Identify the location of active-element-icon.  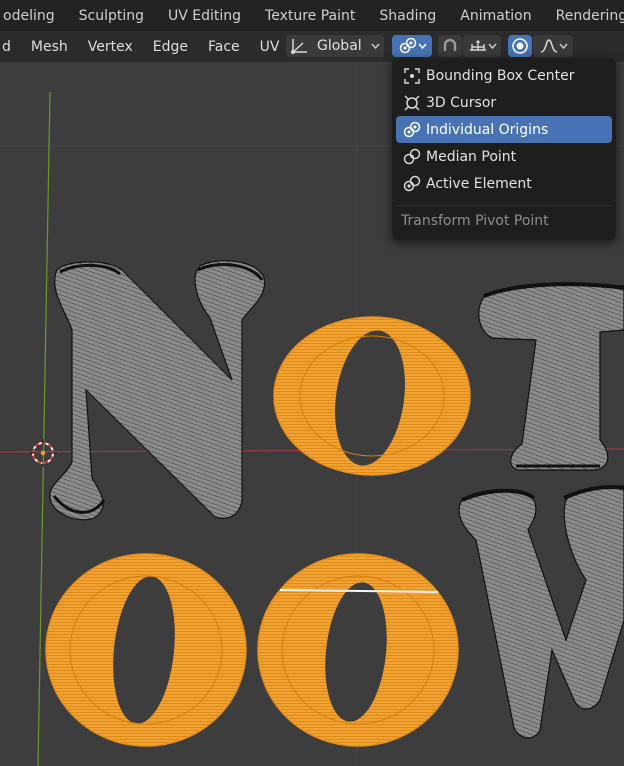
(412, 184).